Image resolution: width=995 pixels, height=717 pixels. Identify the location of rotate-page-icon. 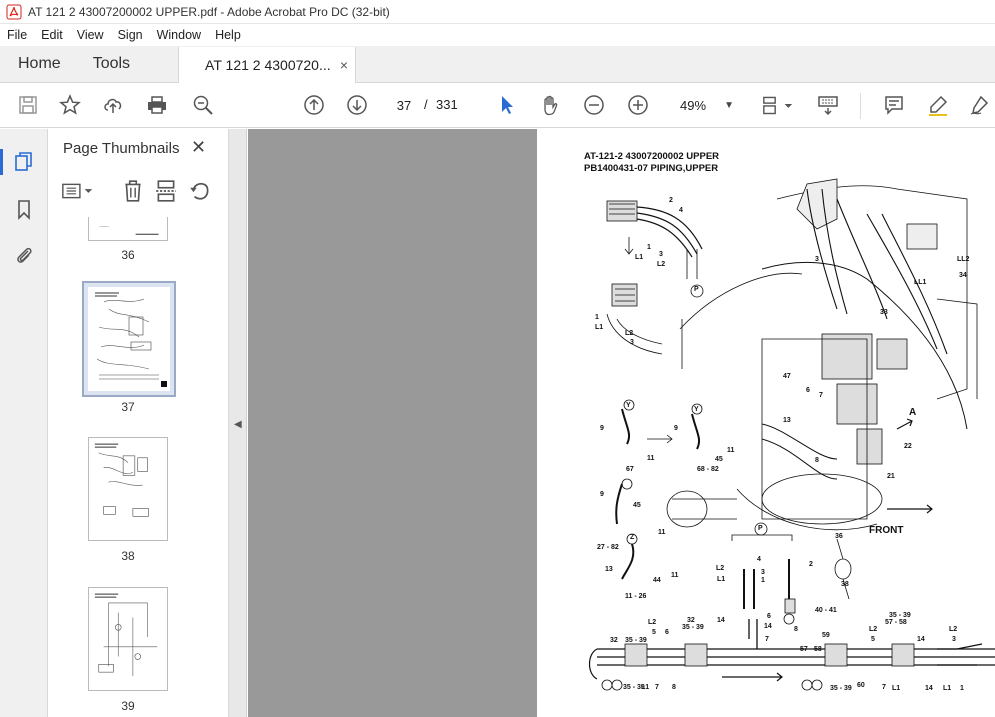
(200, 191).